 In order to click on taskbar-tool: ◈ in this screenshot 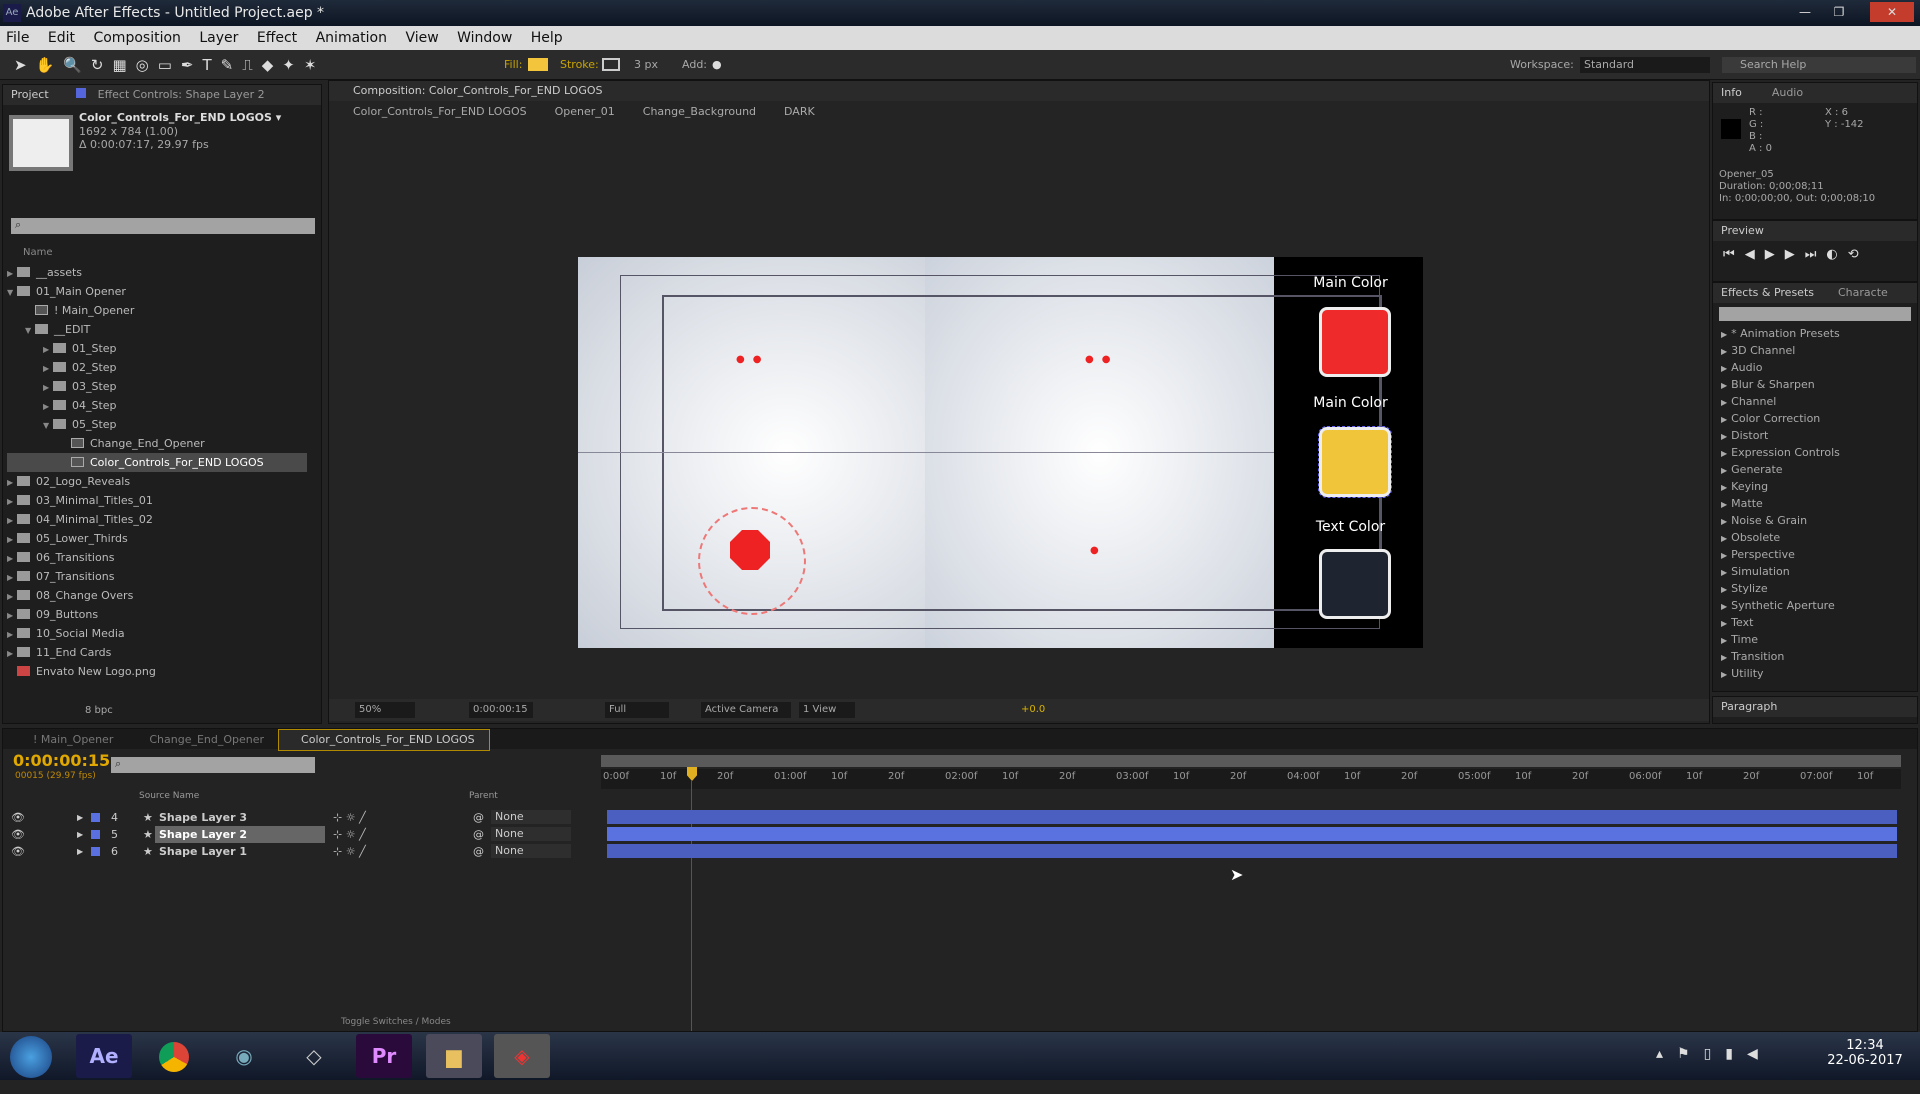, I will do `click(522, 1056)`.